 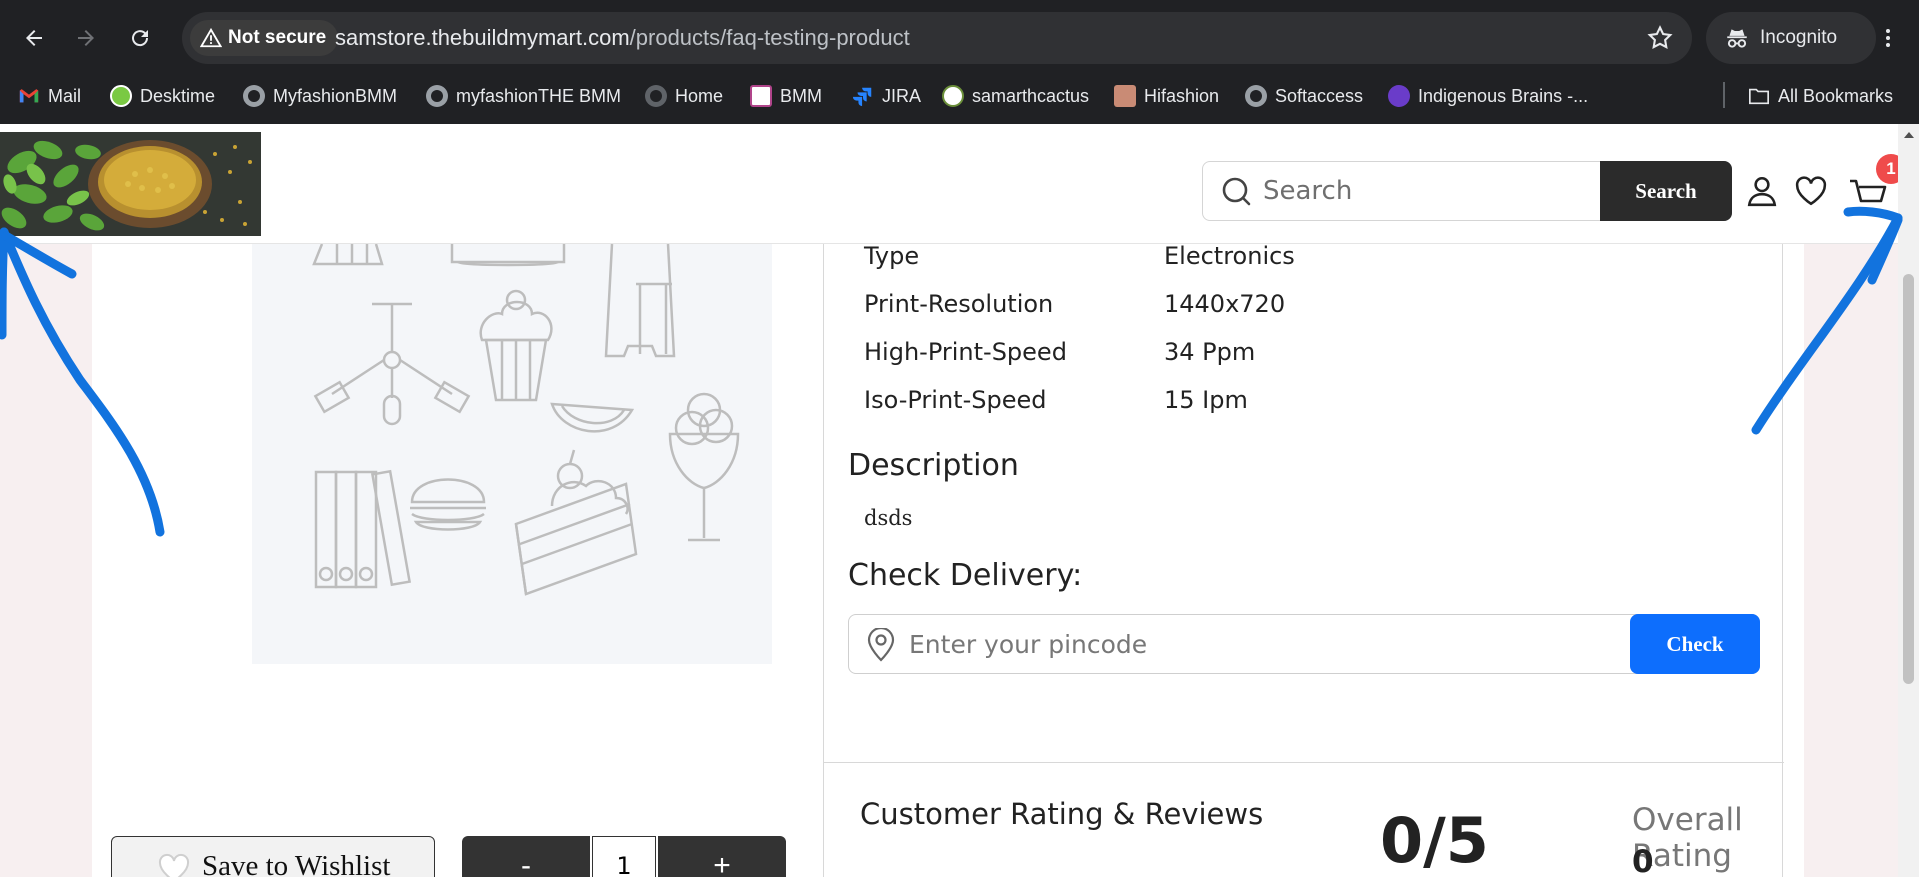 What do you see at coordinates (1074, 307) in the screenshot?
I see `spec-row: Print-Resolution 1440x720` at bounding box center [1074, 307].